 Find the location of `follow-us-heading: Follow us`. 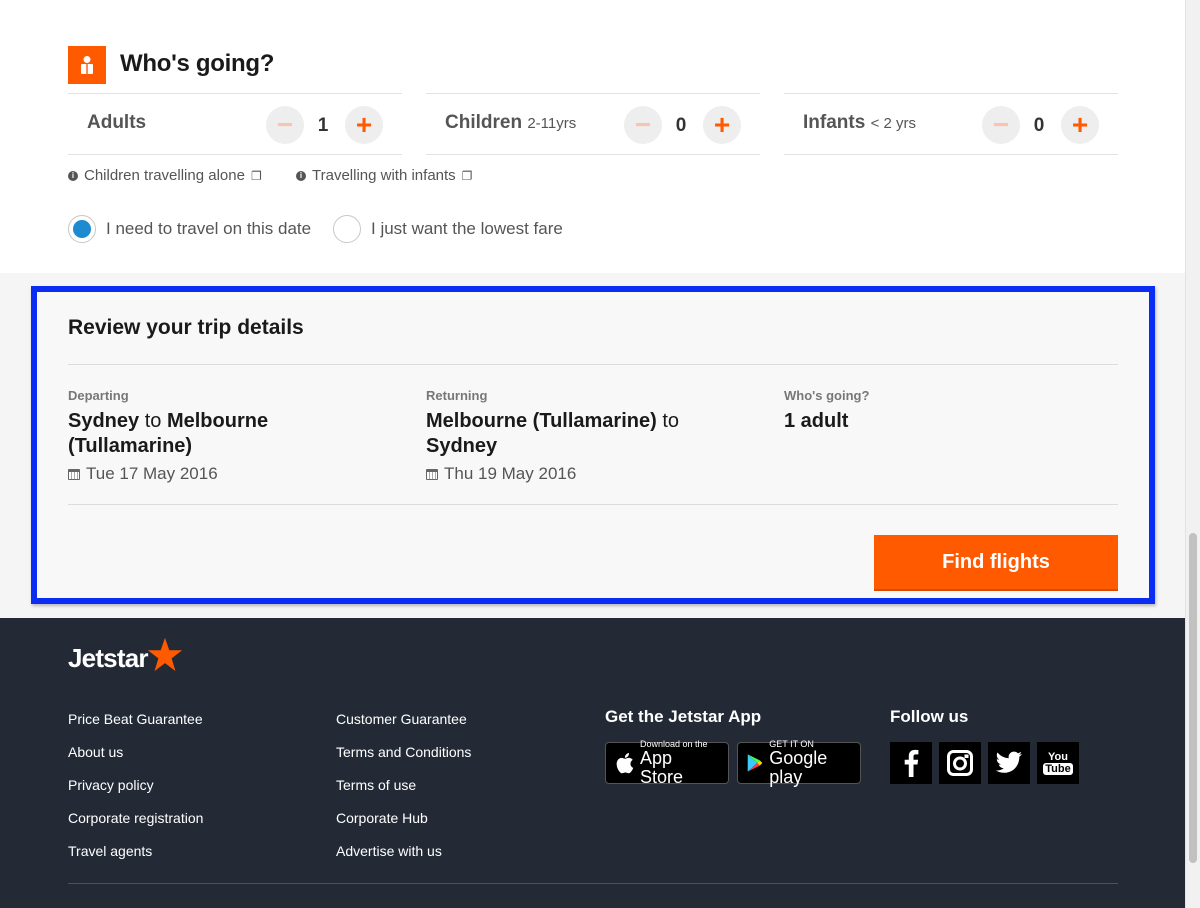

follow-us-heading: Follow us is located at coordinates (929, 716).